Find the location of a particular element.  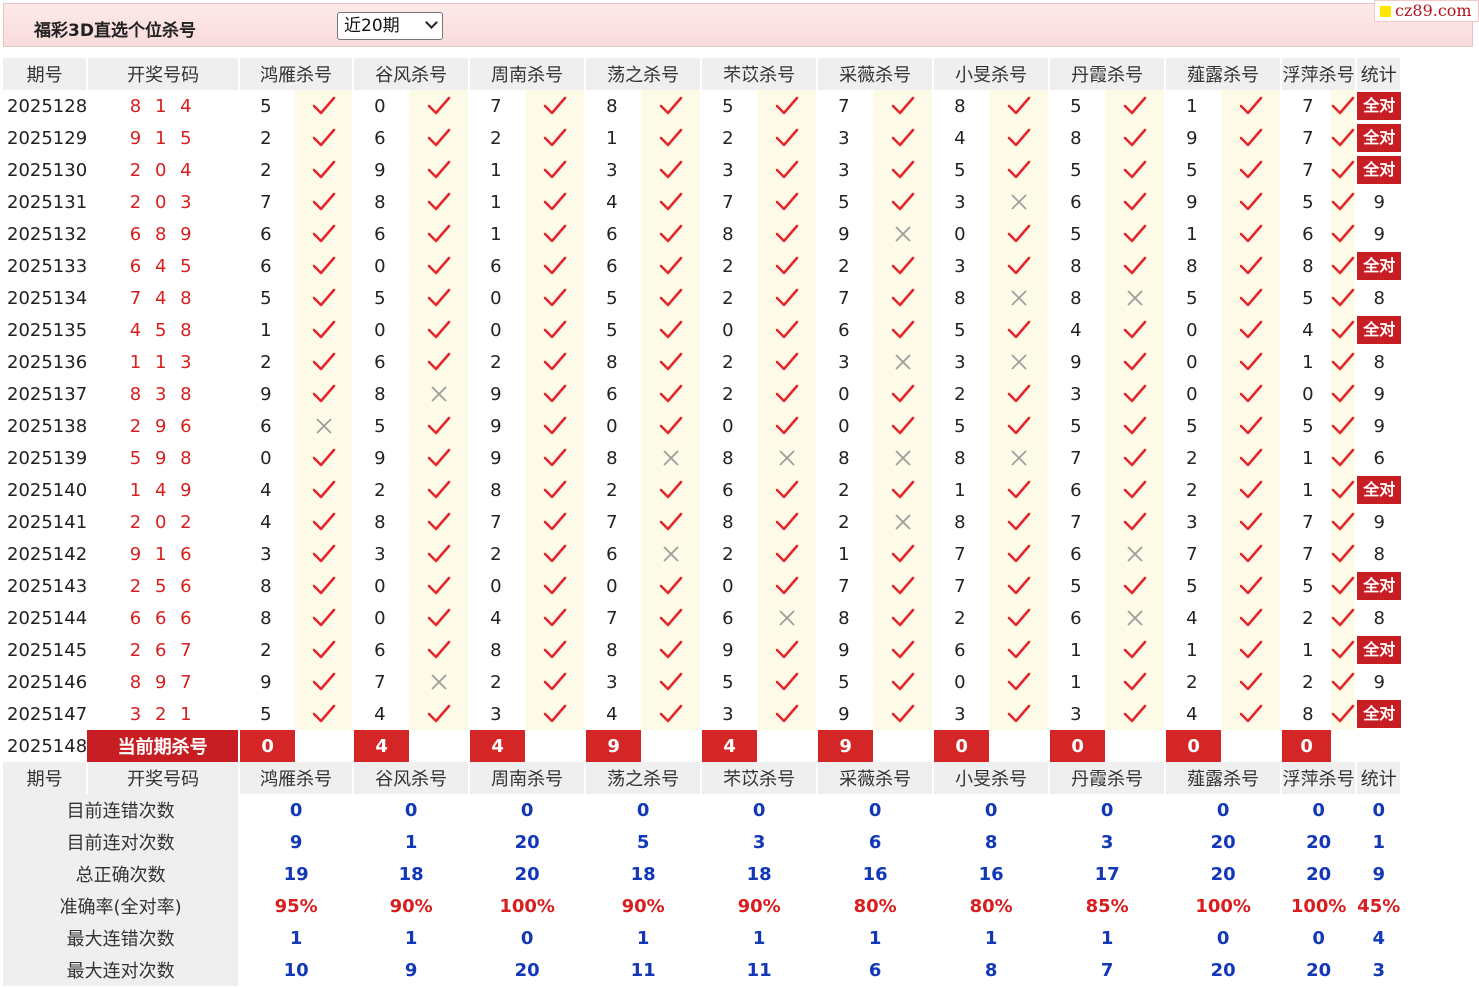

draw-numbers-cell: 3 2 1 is located at coordinates (164, 714).